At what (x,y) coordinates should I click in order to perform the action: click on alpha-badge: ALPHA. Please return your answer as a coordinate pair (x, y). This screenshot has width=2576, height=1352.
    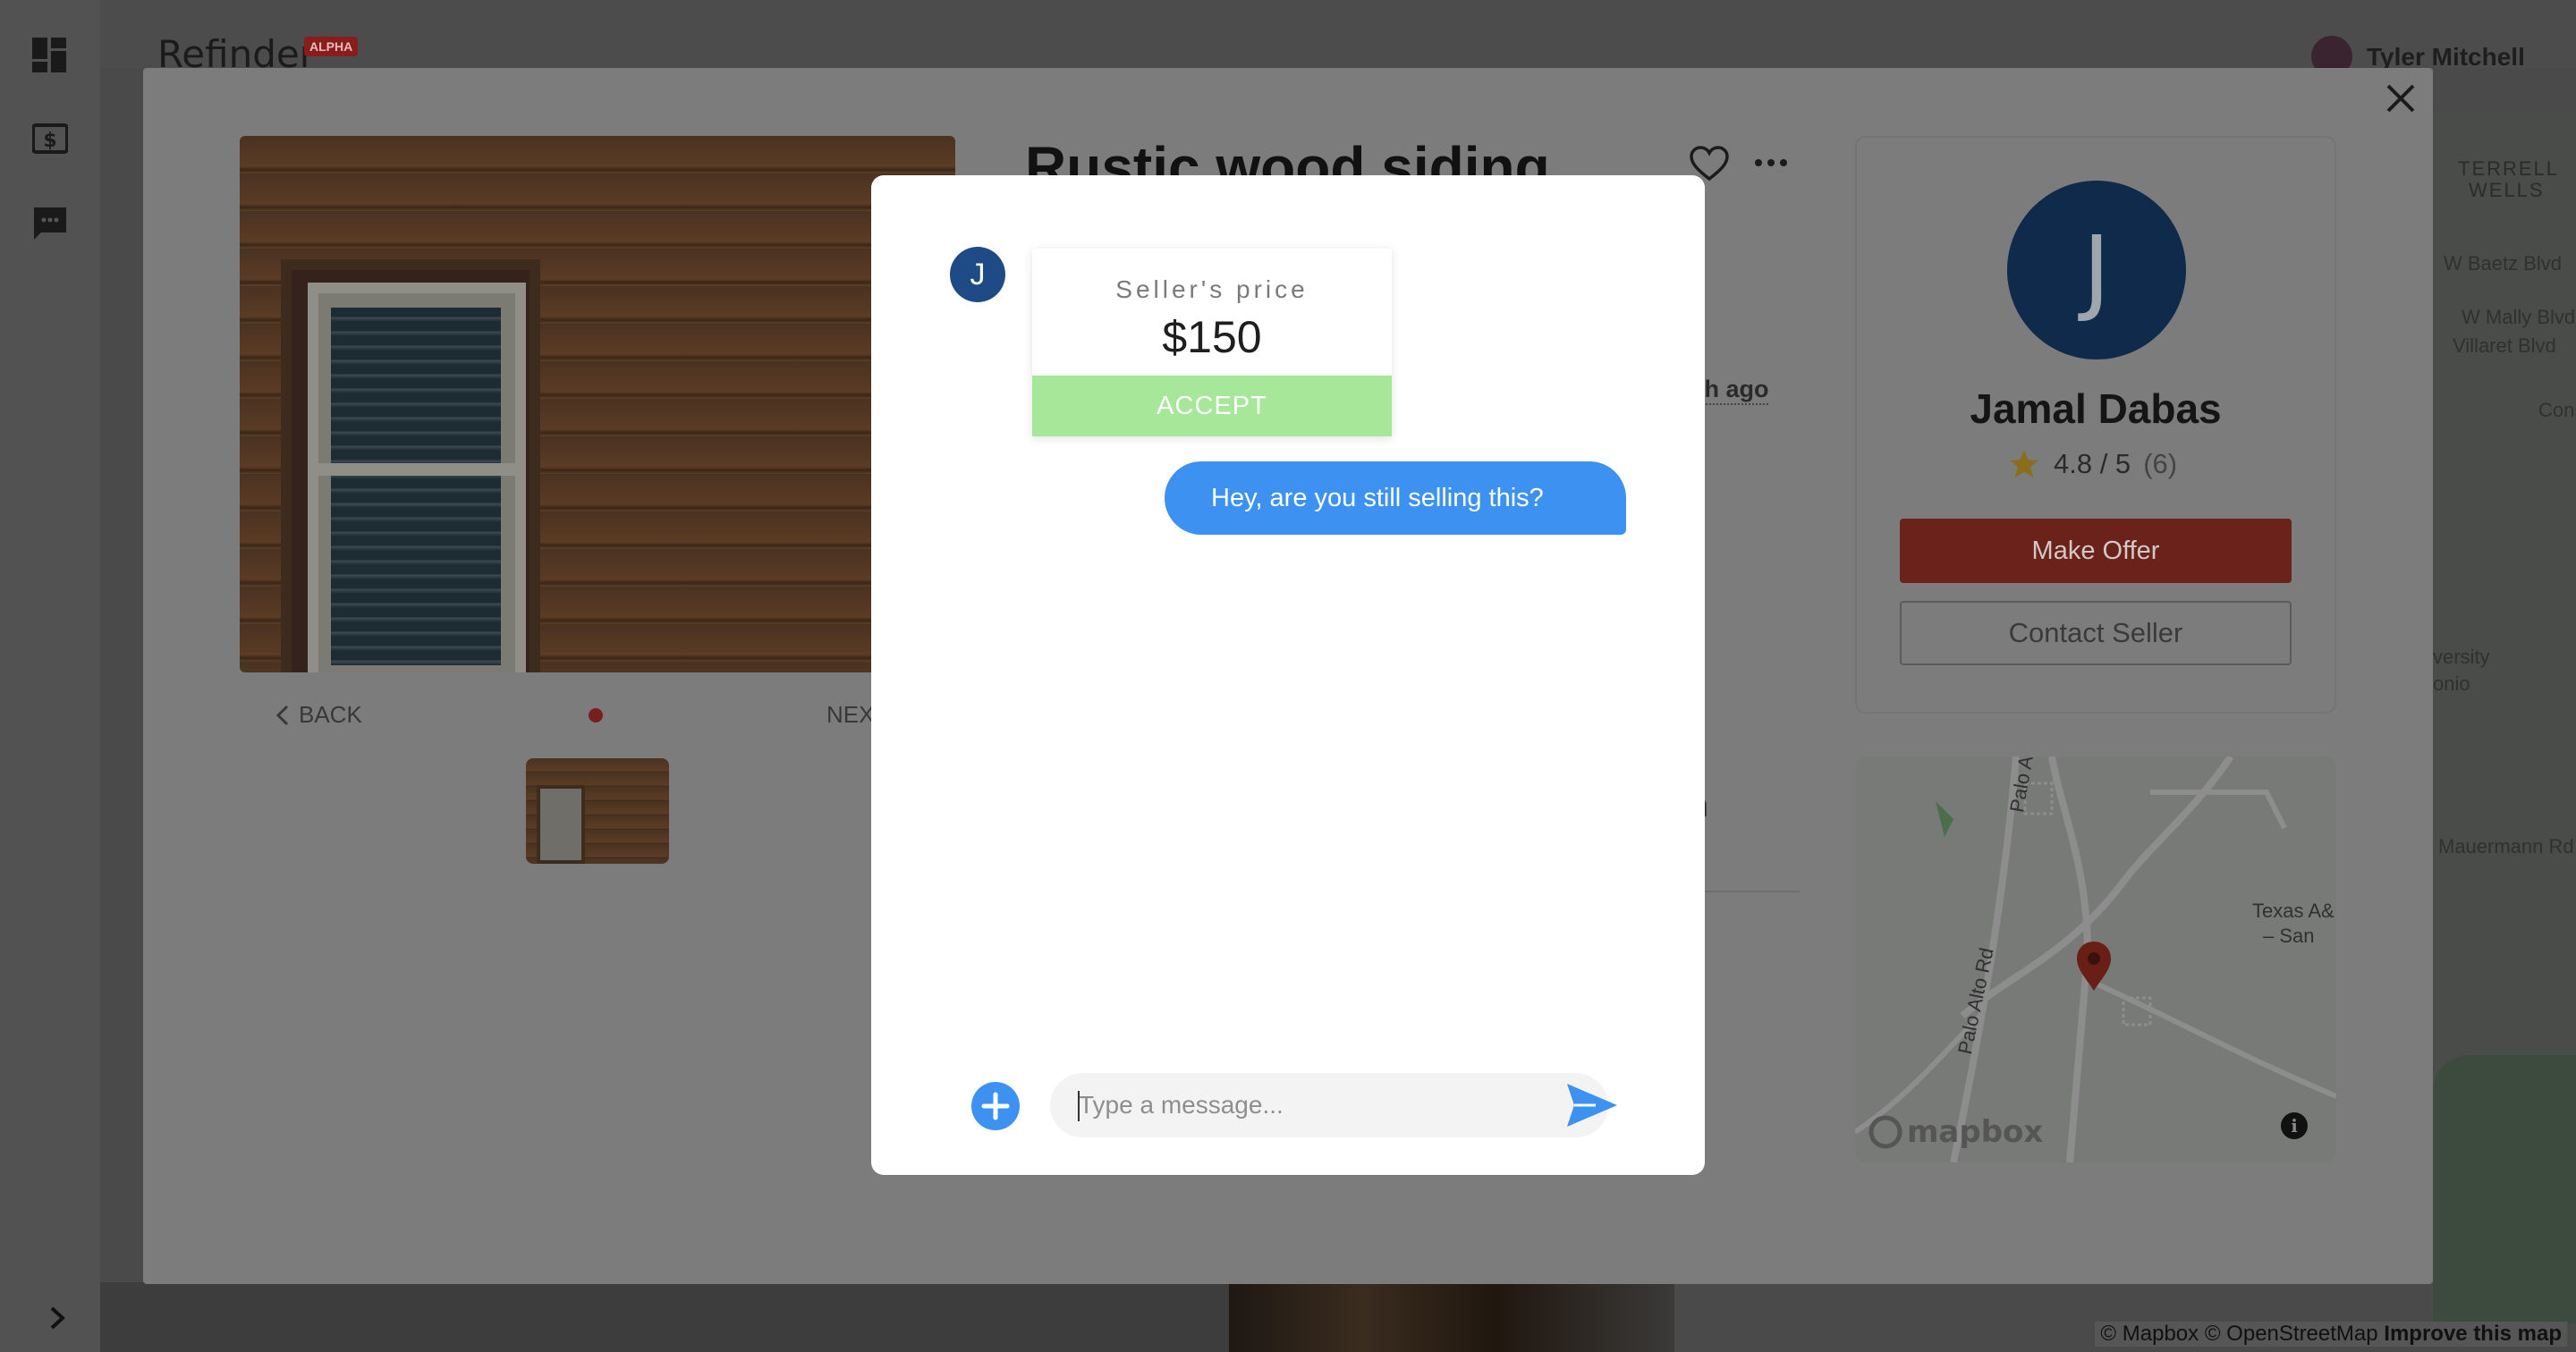
    Looking at the image, I should click on (331, 46).